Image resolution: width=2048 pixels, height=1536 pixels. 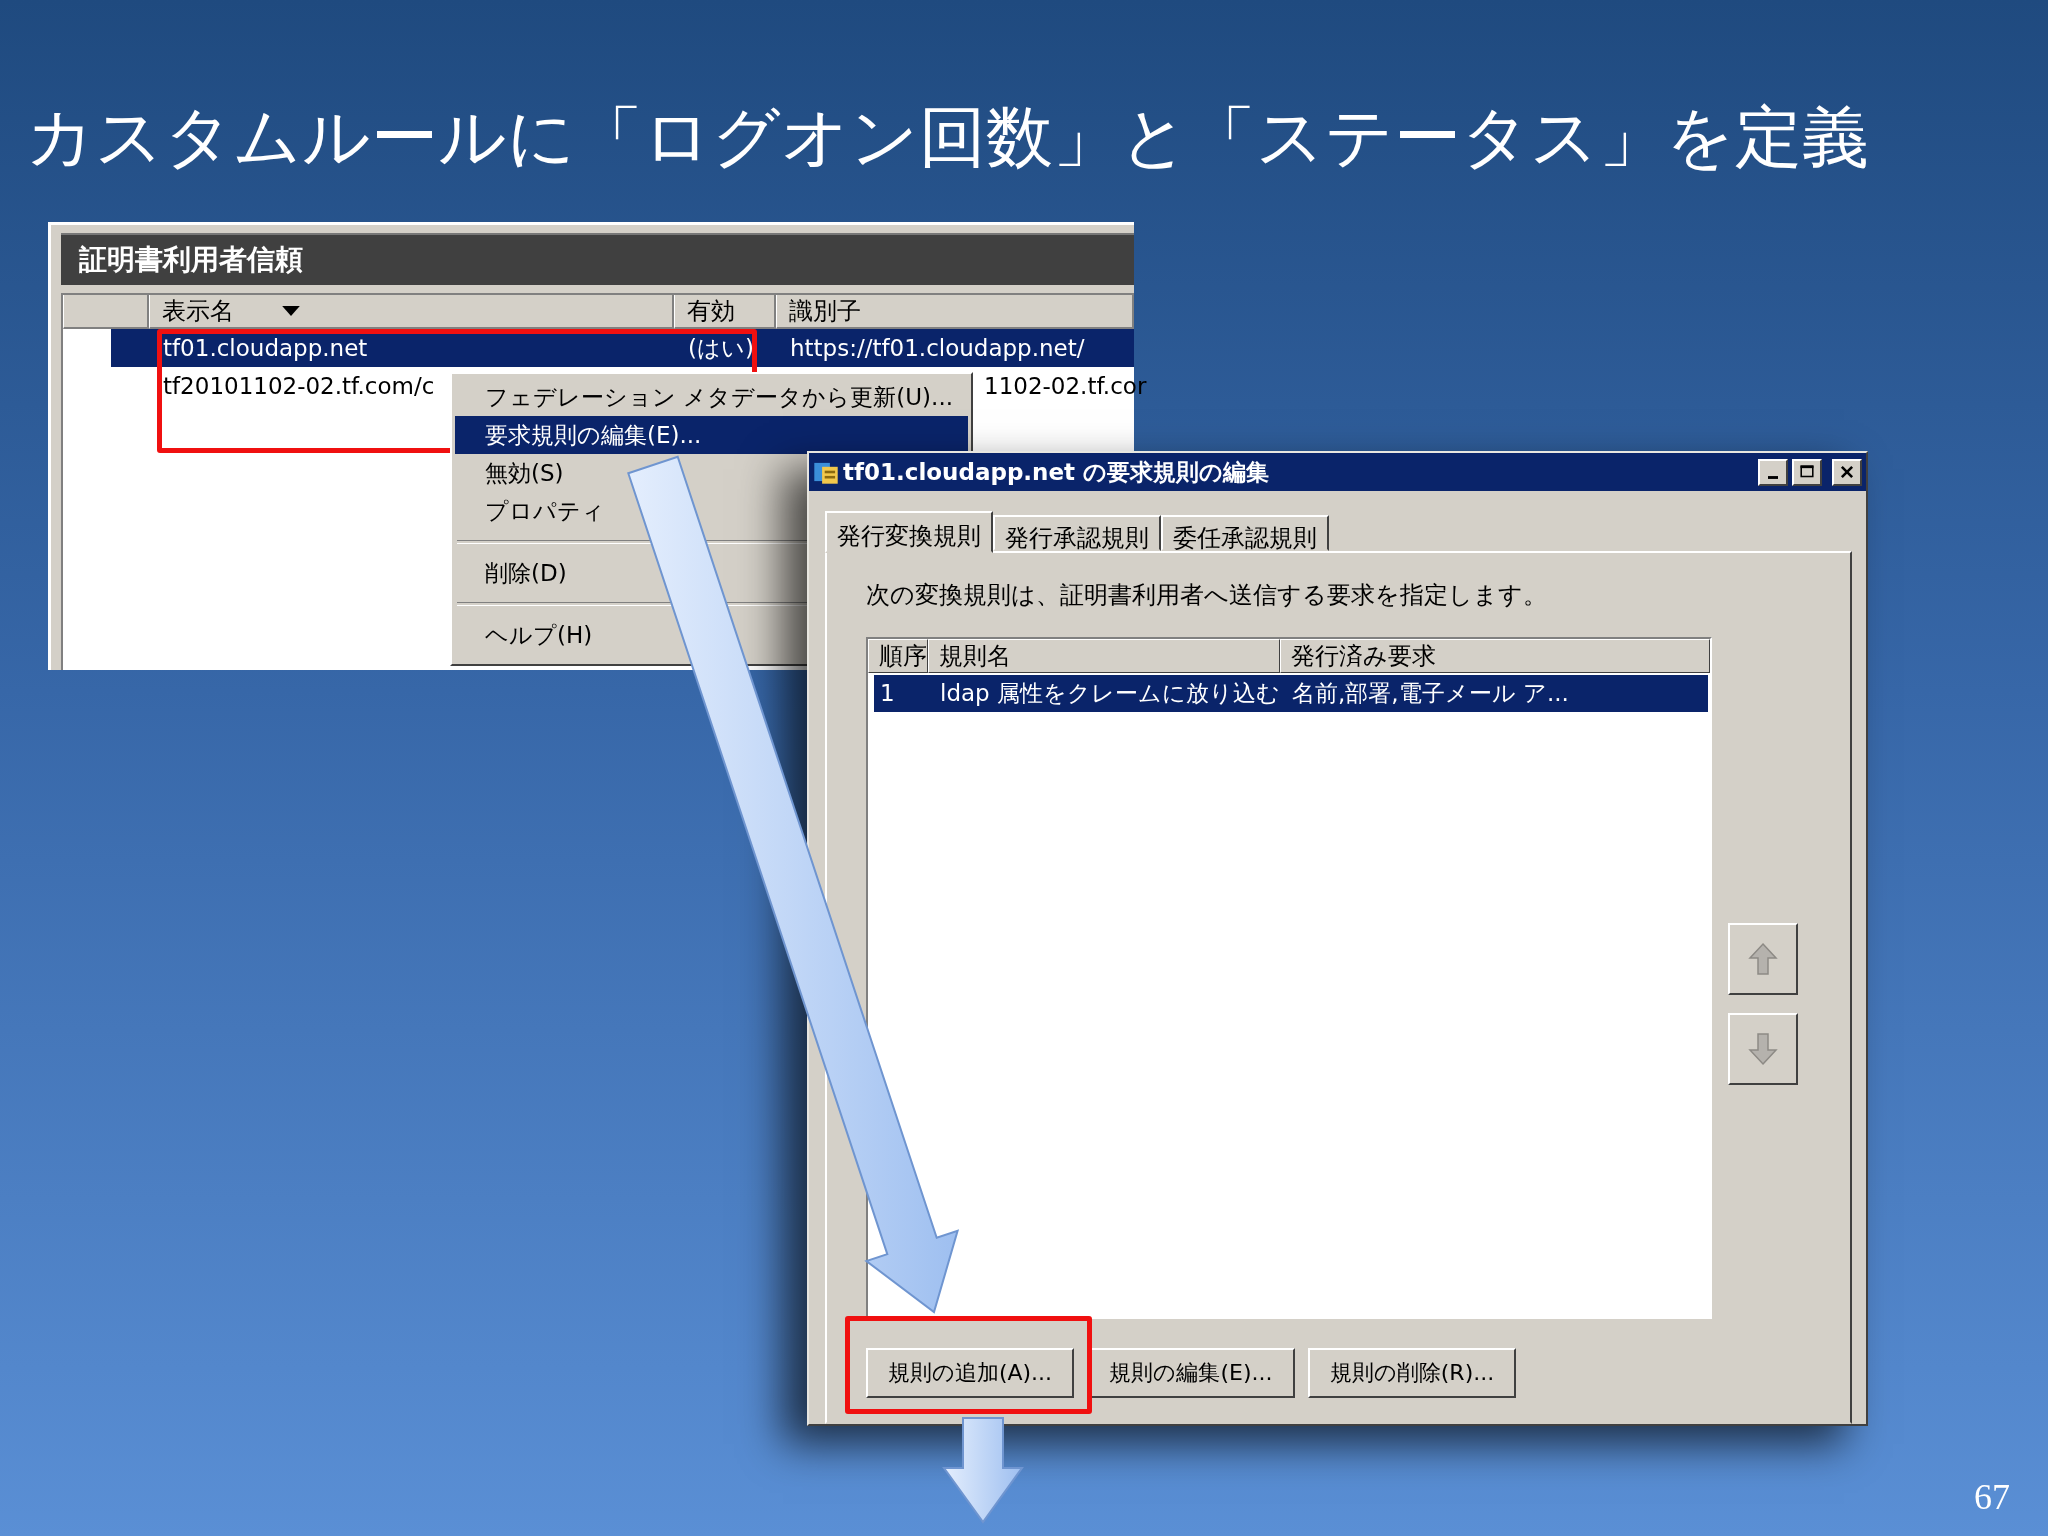 I want to click on tab: 委任承認規則, so click(x=1245, y=533).